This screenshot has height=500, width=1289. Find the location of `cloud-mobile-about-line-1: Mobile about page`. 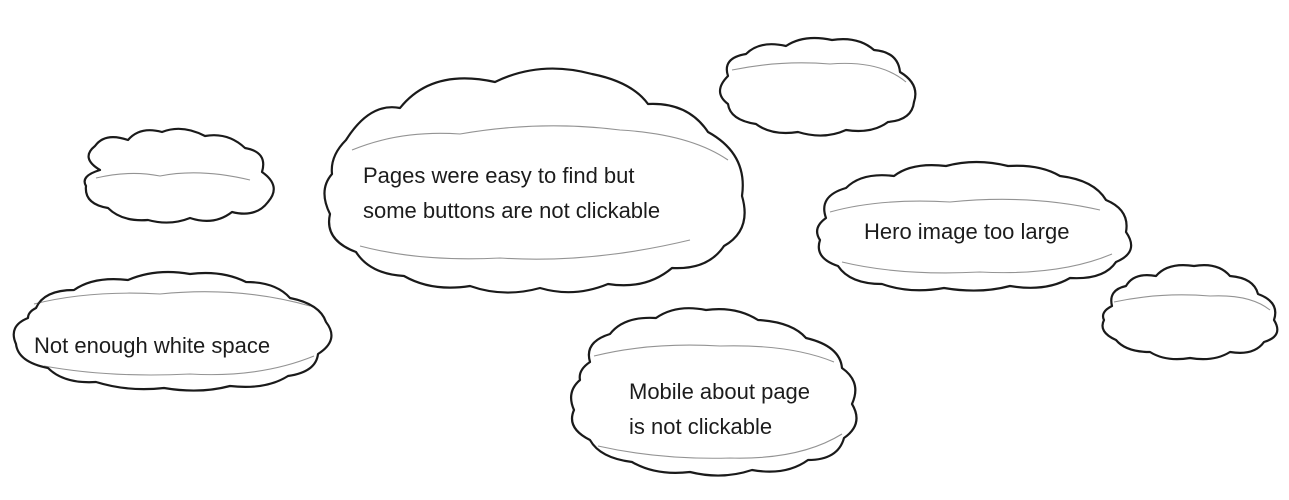

cloud-mobile-about-line-1: Mobile about page is located at coordinates (719, 391).